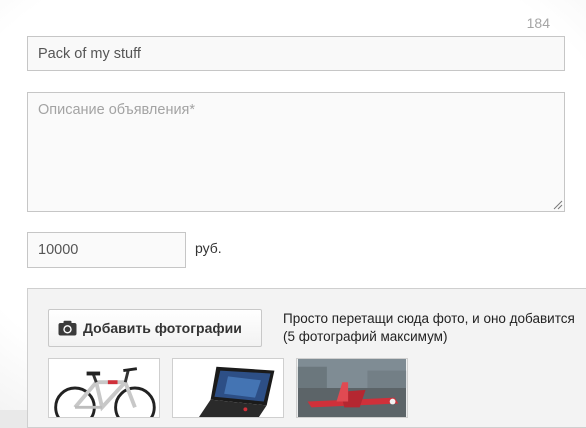 The width and height of the screenshot is (586, 428). Describe the element at coordinates (296, 53) in the screenshot. I see `title-input` at that location.